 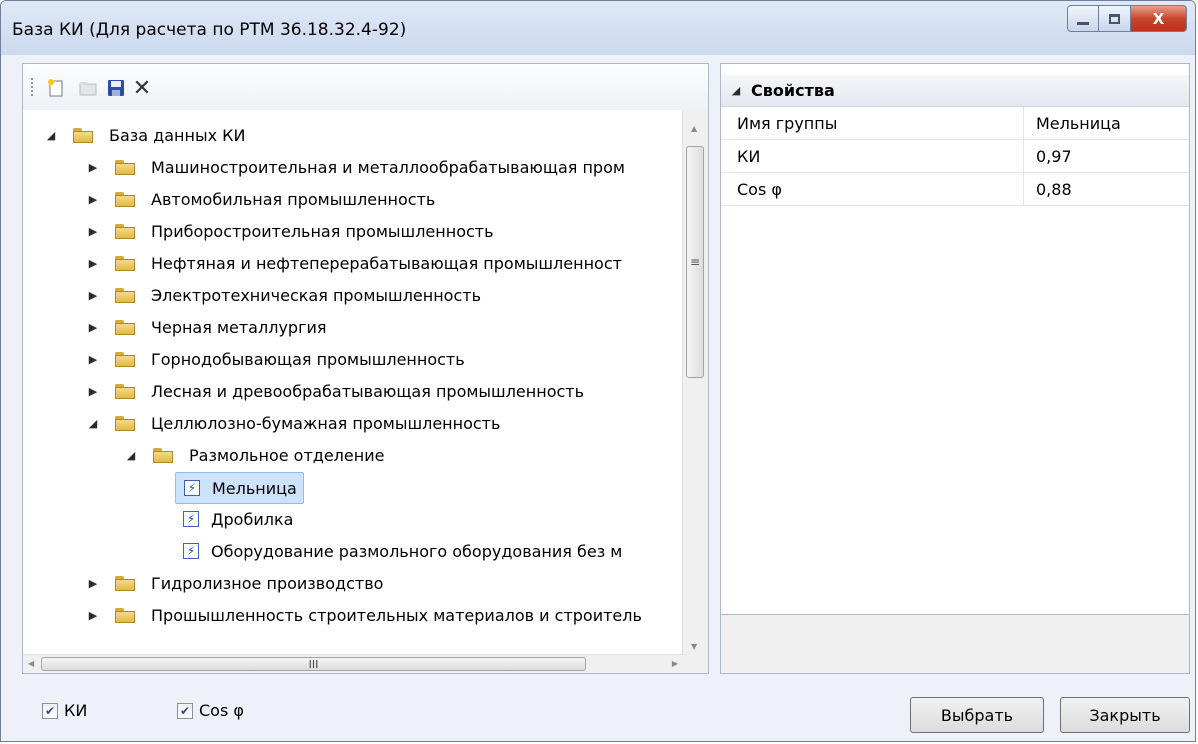 I want to click on property-row-cos: Cos φ 0,88, so click(x=955, y=189).